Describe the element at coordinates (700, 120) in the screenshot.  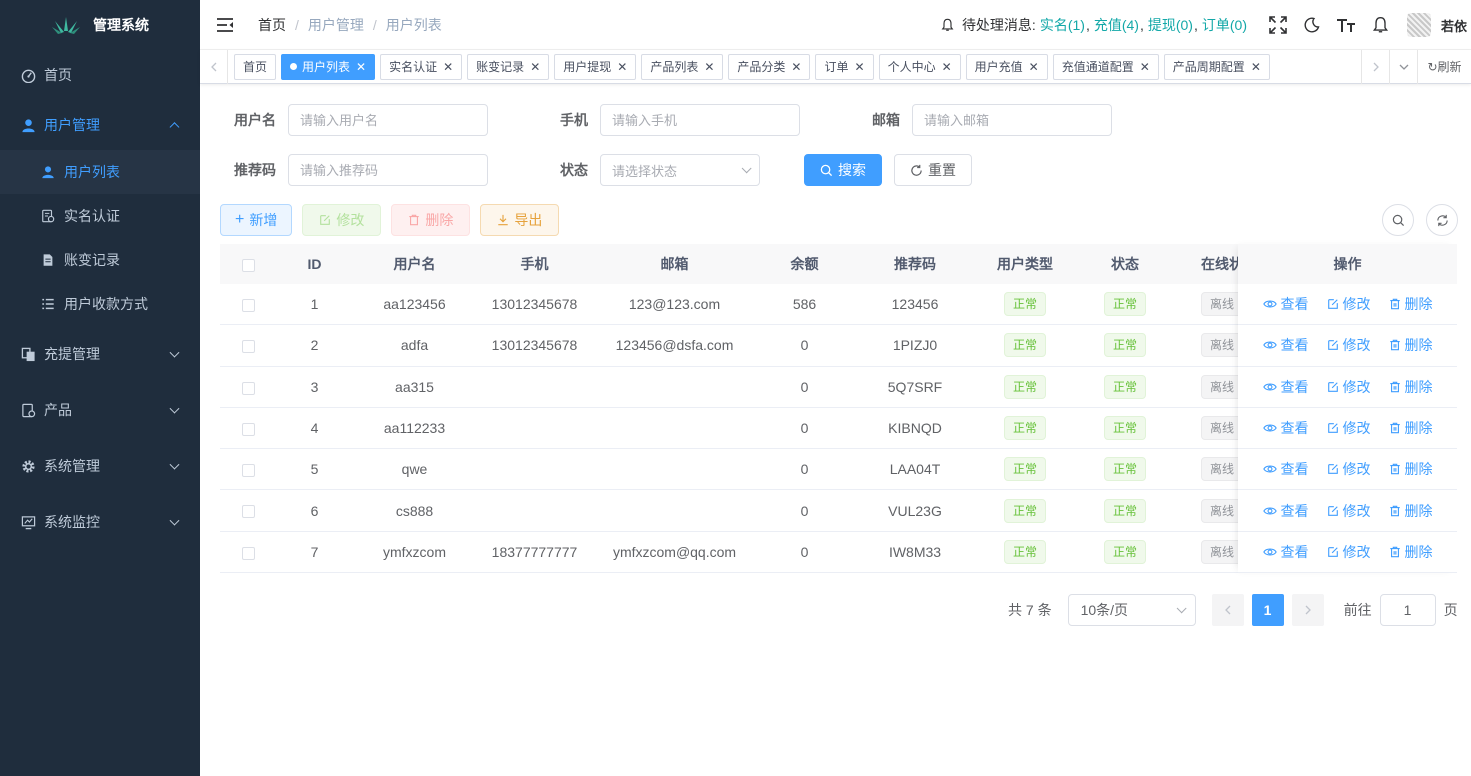
I see `phone-input` at that location.